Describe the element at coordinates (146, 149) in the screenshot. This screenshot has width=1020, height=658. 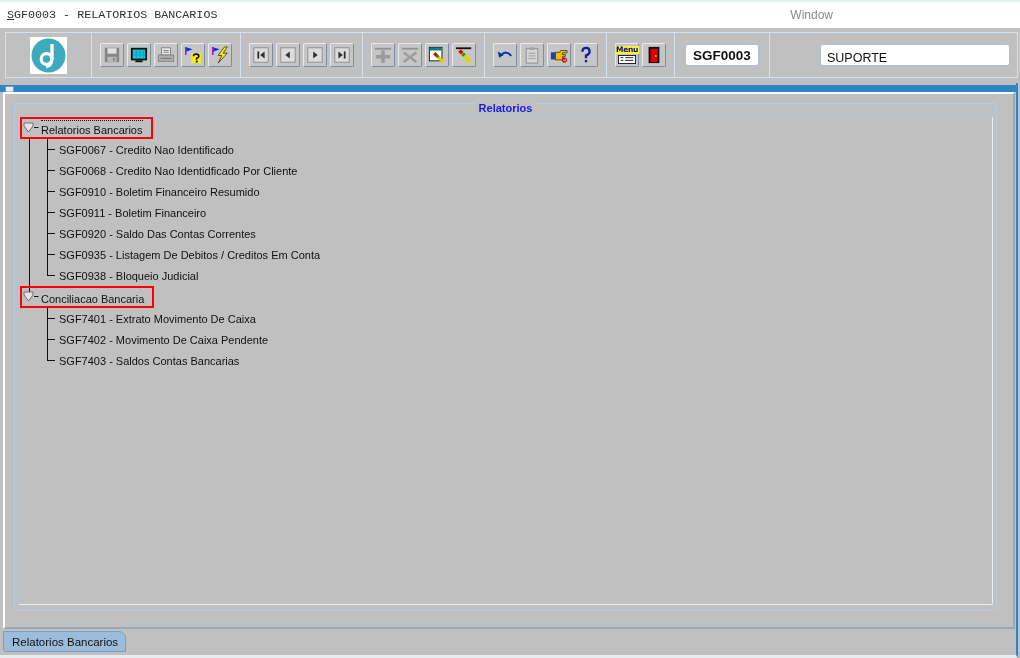
I see `tree-item: SGF0067 - Credito Nao Identificado` at that location.